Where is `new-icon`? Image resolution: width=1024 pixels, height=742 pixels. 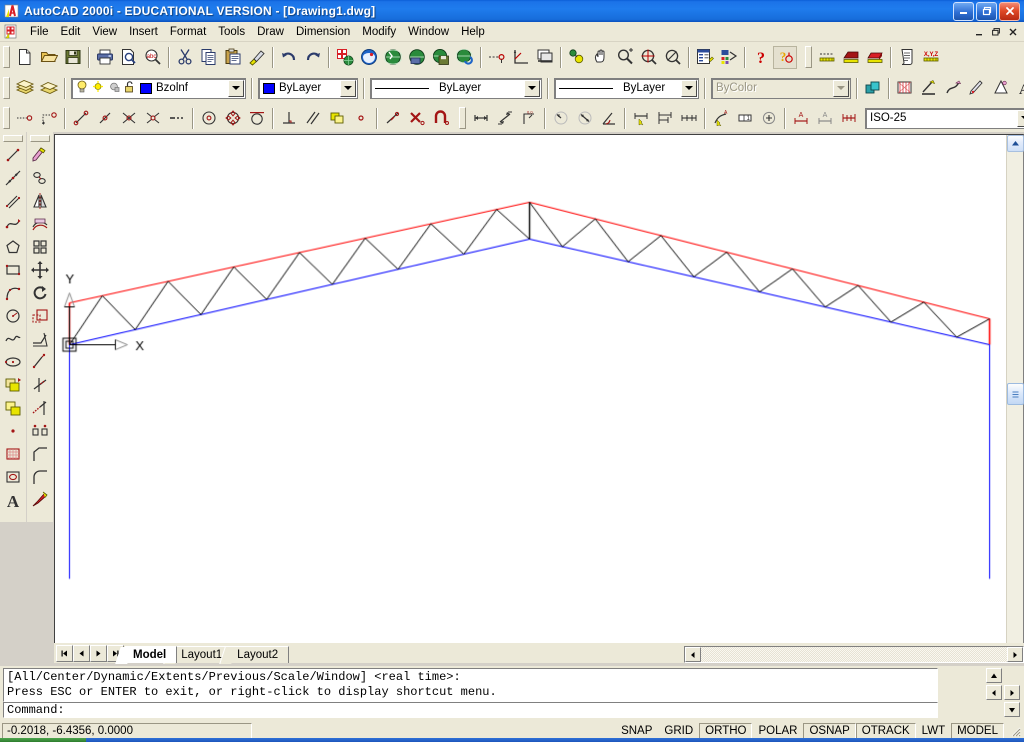 new-icon is located at coordinates (25, 57).